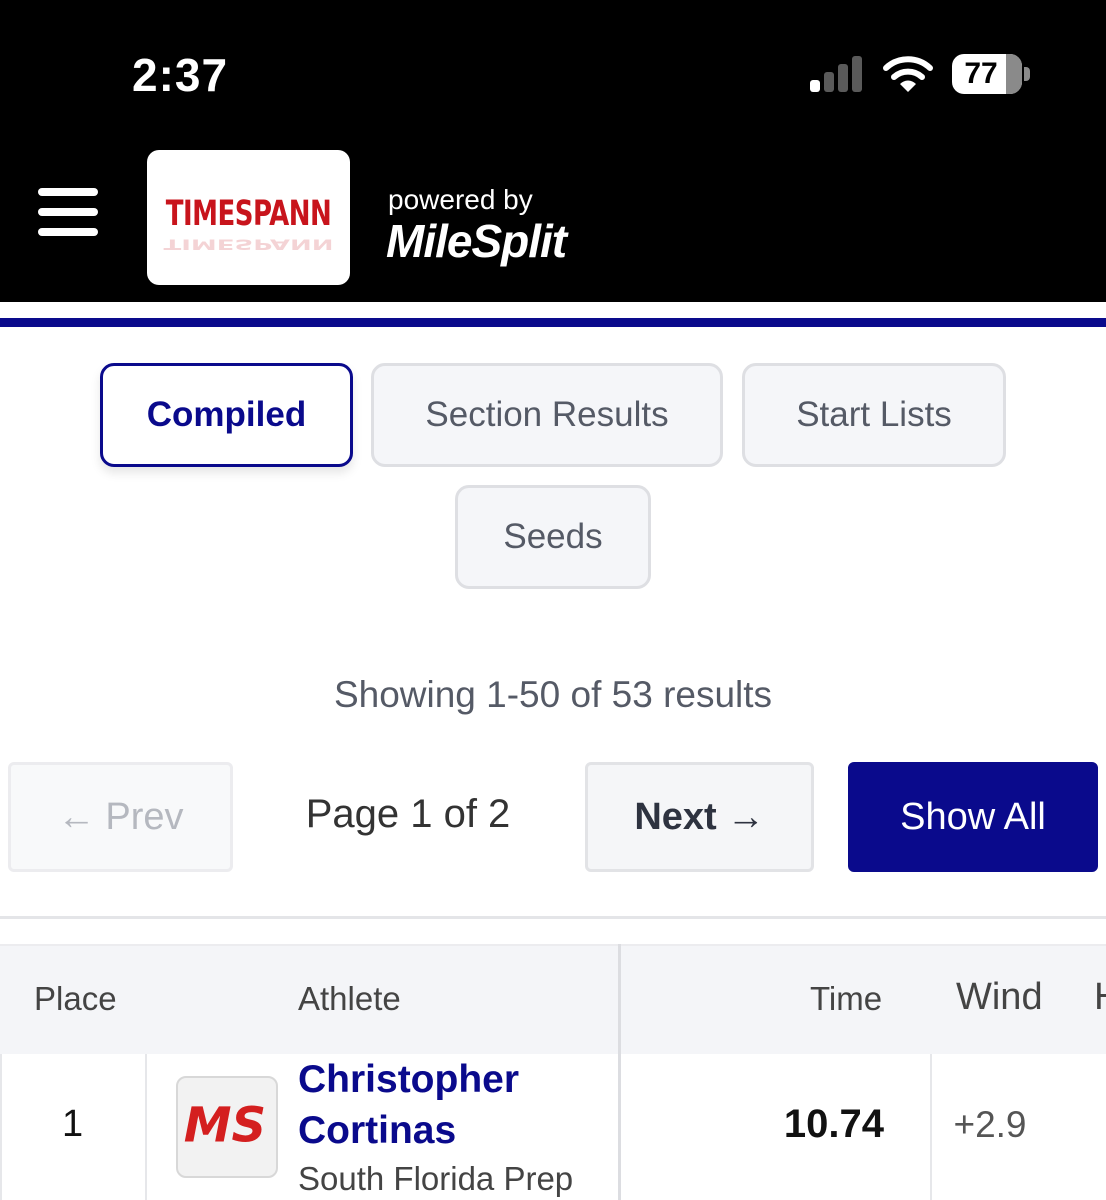 The width and height of the screenshot is (1106, 1200). Describe the element at coordinates (547, 415) in the screenshot. I see `tab-section-results: Section Results` at that location.